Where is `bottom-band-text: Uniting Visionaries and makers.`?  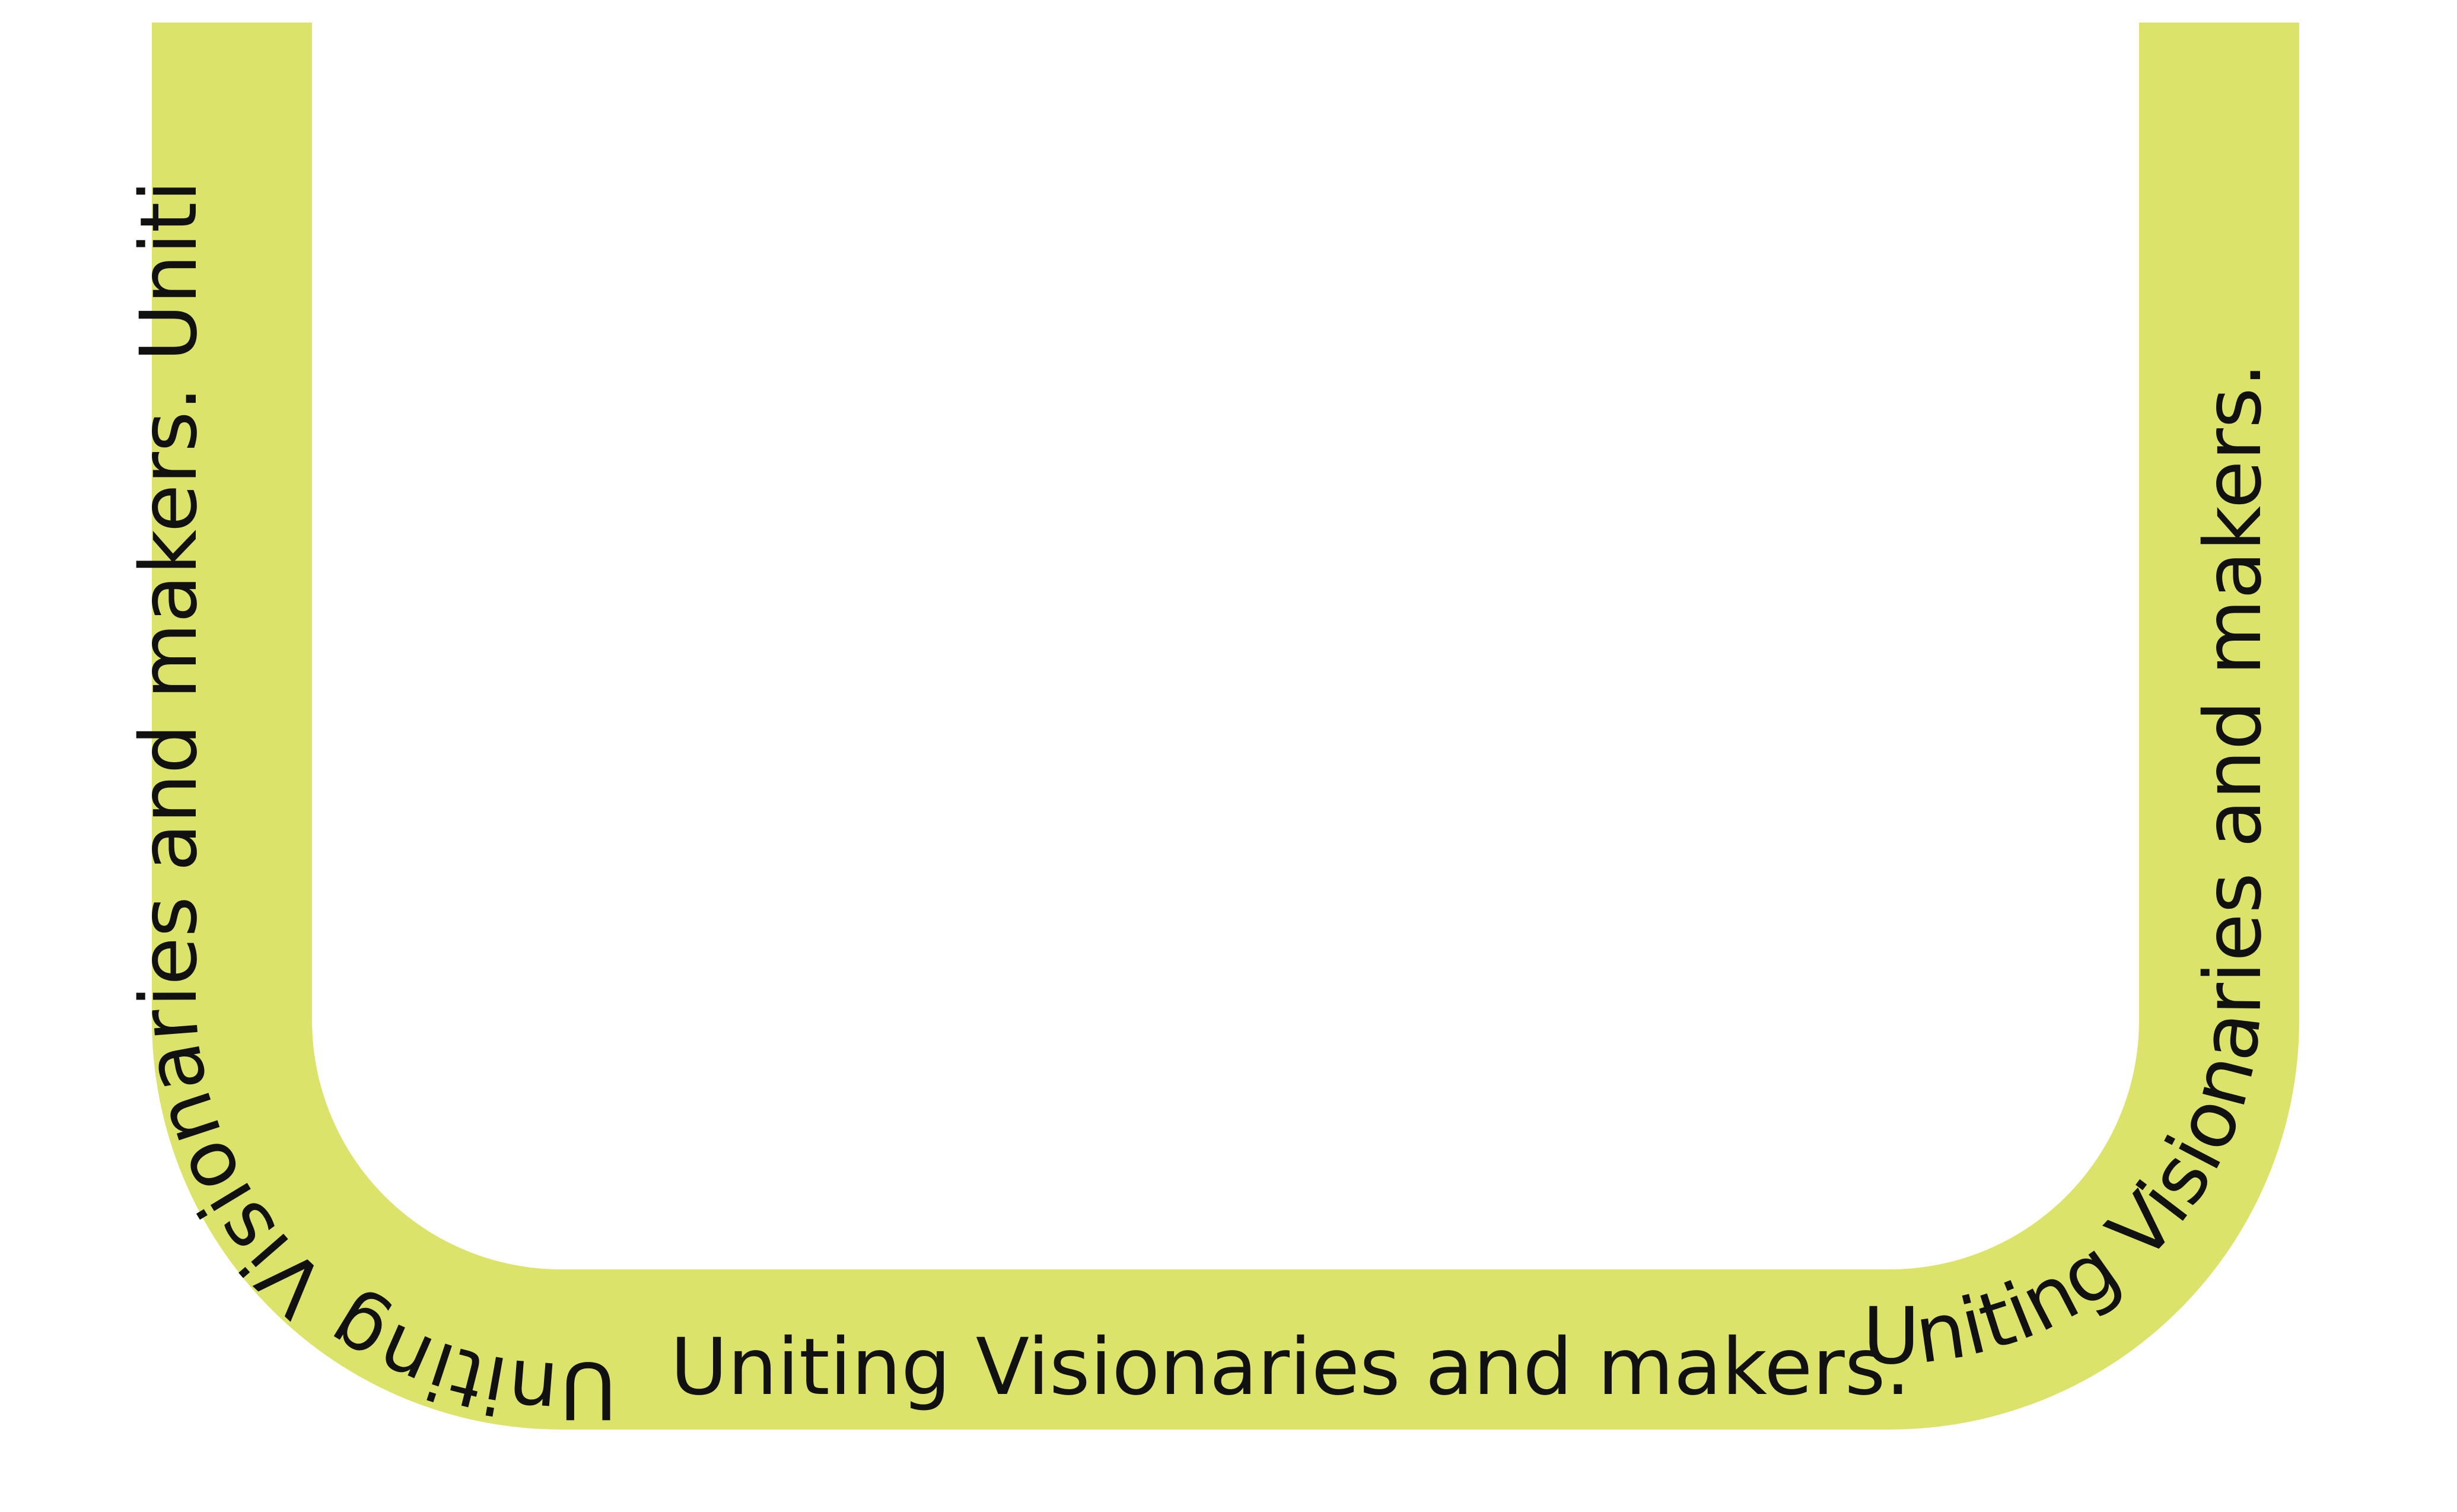
bottom-band-text: Uniting Visionaries and makers. is located at coordinates (1290, 1367).